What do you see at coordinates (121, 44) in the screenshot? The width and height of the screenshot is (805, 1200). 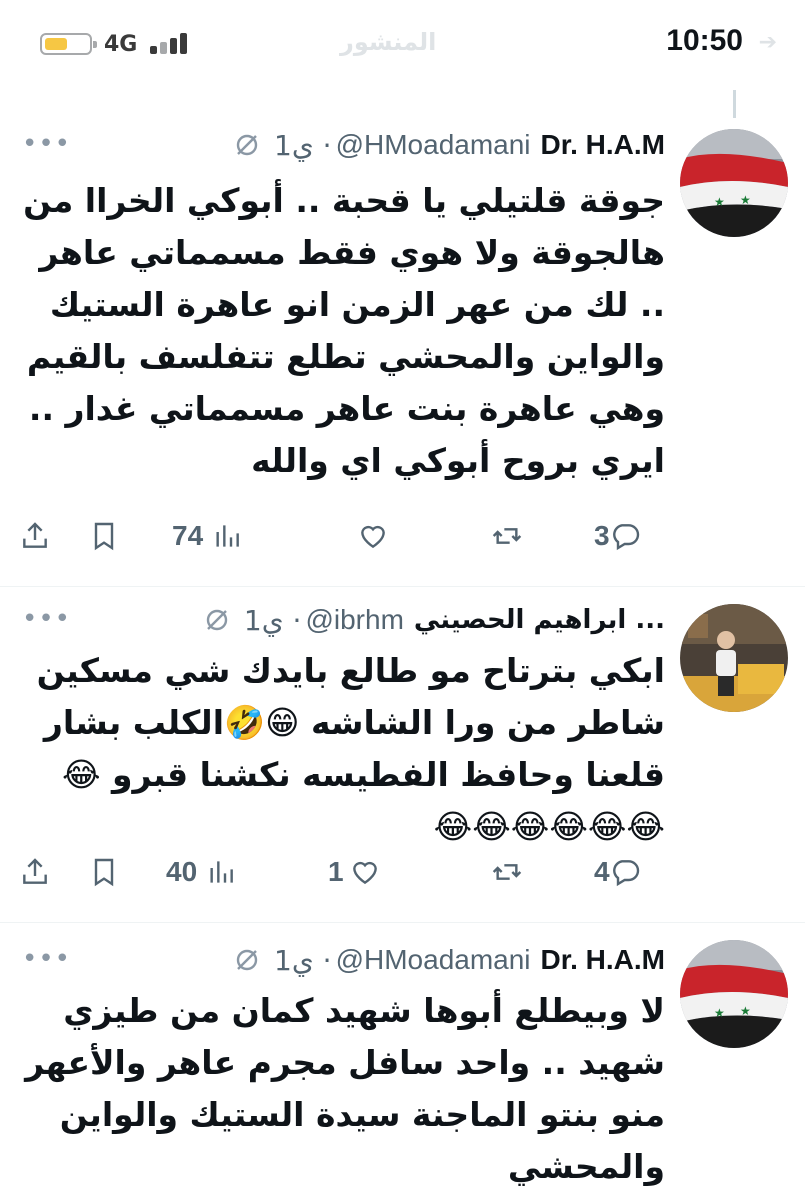 I see `network-type: 4G` at bounding box center [121, 44].